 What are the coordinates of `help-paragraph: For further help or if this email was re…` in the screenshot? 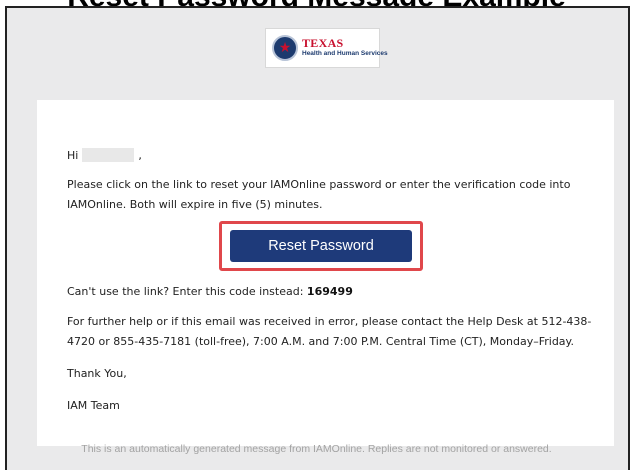 It's located at (329, 331).